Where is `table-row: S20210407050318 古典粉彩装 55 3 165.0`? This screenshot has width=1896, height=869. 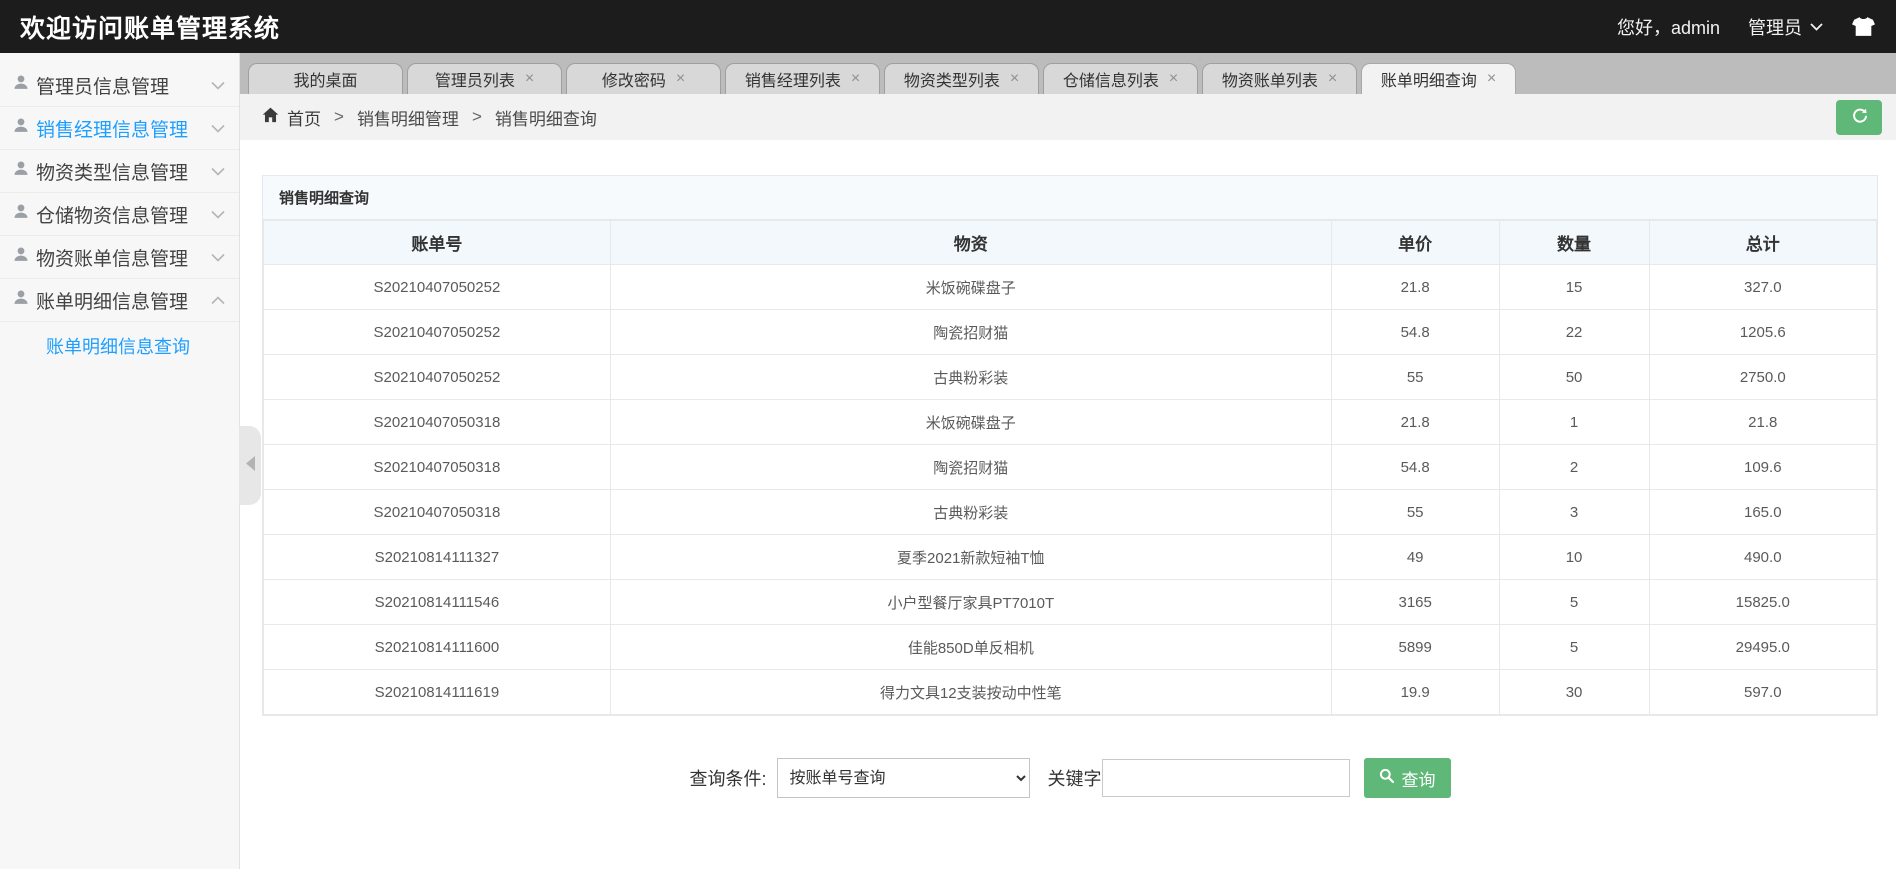
table-row: S20210407050318 古典粉彩装 55 3 165.0 is located at coordinates (1070, 512).